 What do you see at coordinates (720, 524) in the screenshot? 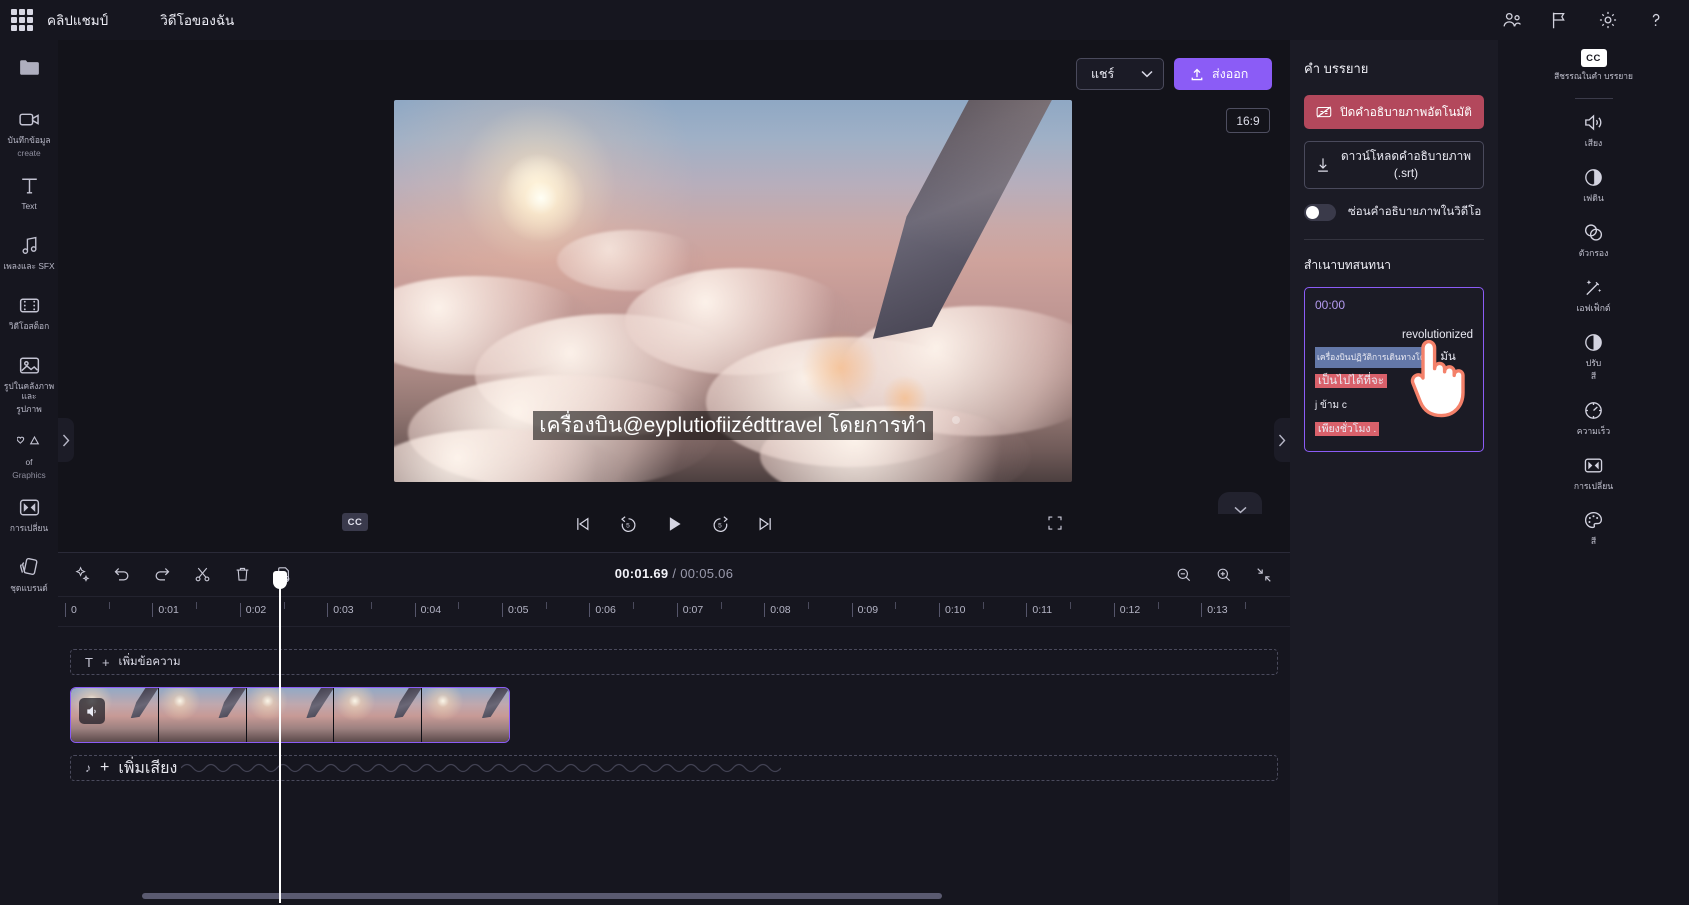
I see `forward-5-button: 5` at bounding box center [720, 524].